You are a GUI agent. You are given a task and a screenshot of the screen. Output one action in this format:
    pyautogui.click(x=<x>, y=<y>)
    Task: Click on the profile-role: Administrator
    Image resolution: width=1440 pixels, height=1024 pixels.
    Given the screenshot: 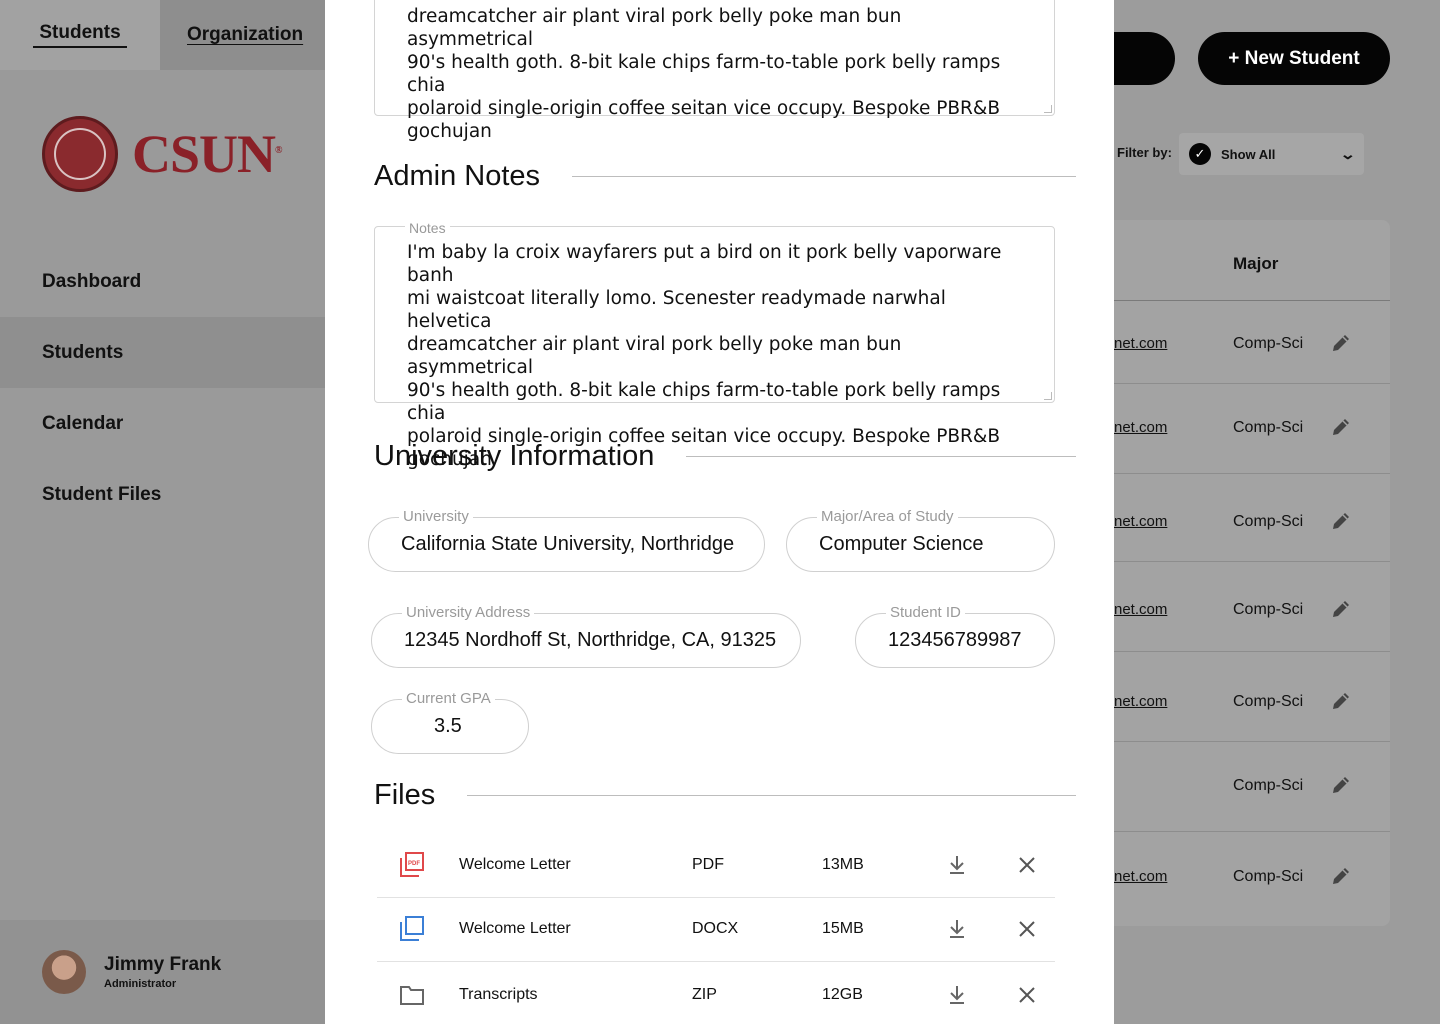 What is the action you would take?
    pyautogui.click(x=140, y=984)
    